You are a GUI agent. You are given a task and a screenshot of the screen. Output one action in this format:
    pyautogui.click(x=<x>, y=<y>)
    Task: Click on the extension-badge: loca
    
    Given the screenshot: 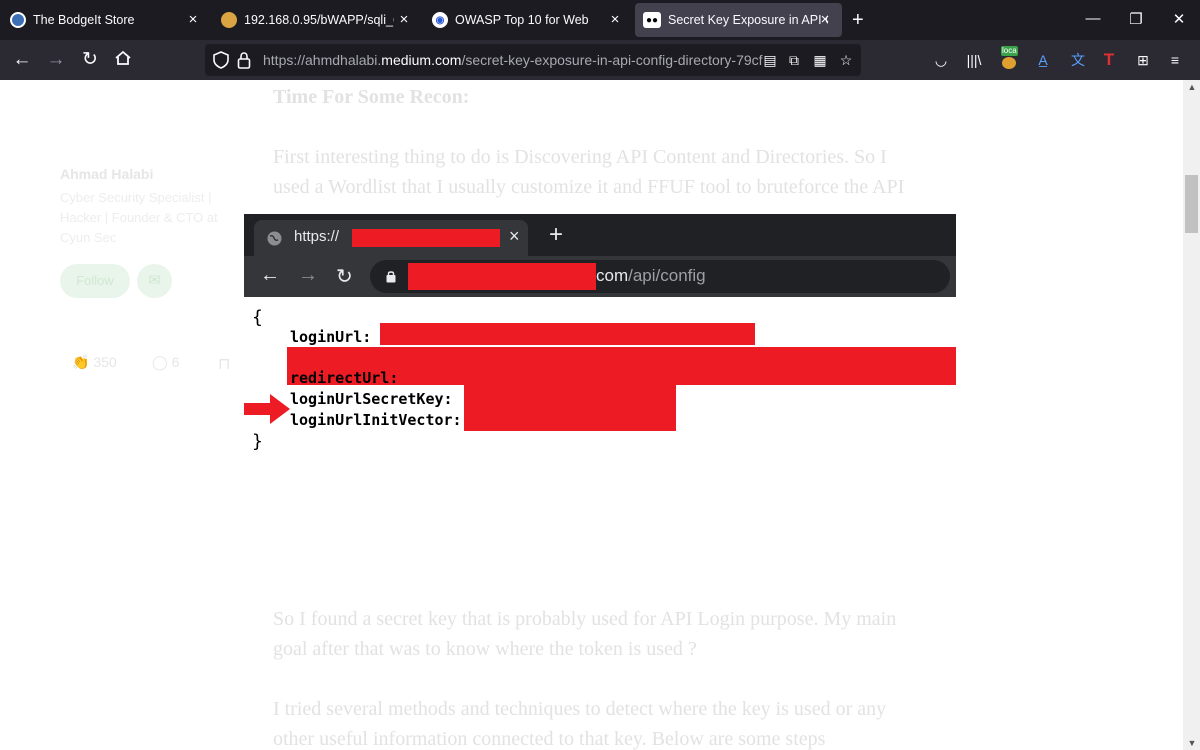 What is the action you would take?
    pyautogui.click(x=1009, y=51)
    